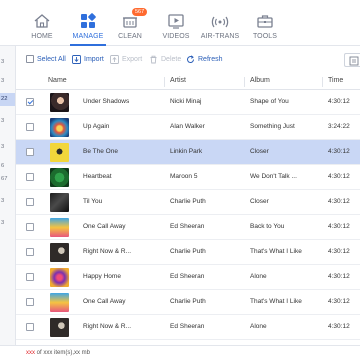  I want to click on nav-air-trans-label: AIR-TRANS, so click(220, 36).